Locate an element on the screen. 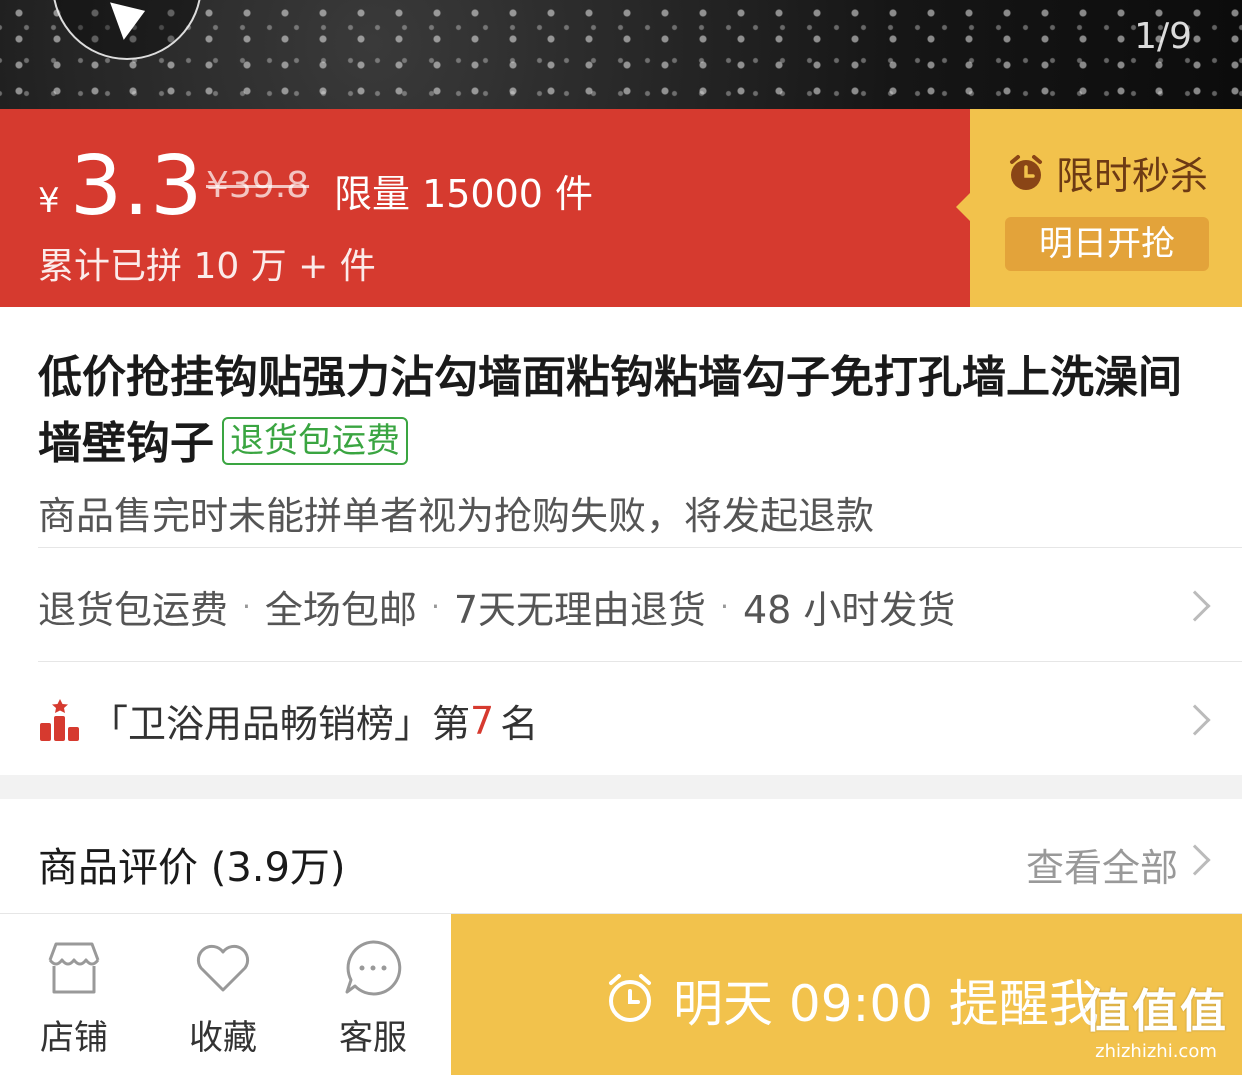  chat-icon is located at coordinates (373, 968).